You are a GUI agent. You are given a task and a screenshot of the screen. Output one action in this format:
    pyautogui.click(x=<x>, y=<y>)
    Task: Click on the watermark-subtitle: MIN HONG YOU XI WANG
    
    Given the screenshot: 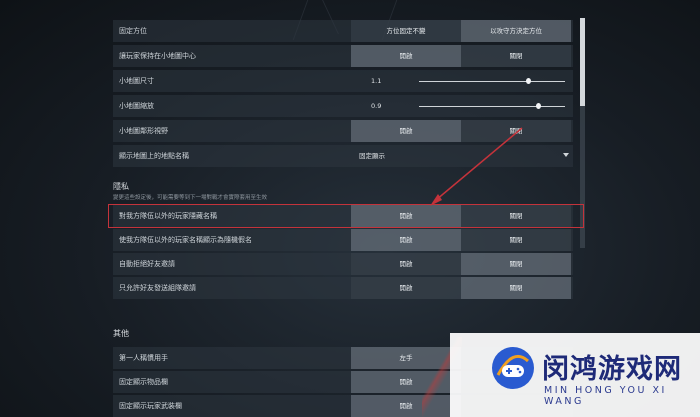 What is the action you would take?
    pyautogui.click(x=605, y=396)
    